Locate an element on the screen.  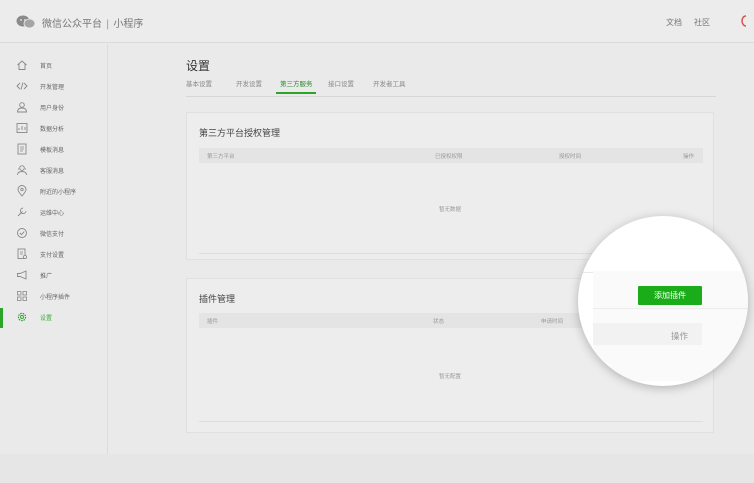
sidebar-item-label: 数据分析 is located at coordinates (52, 129).